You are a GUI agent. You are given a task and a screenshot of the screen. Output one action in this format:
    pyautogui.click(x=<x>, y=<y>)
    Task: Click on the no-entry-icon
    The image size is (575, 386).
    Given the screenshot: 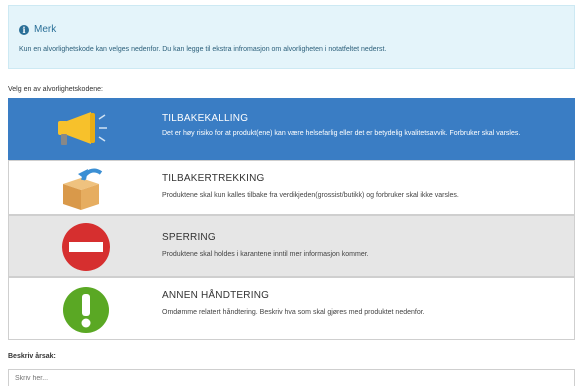 What is the action you would take?
    pyautogui.click(x=86, y=249)
    